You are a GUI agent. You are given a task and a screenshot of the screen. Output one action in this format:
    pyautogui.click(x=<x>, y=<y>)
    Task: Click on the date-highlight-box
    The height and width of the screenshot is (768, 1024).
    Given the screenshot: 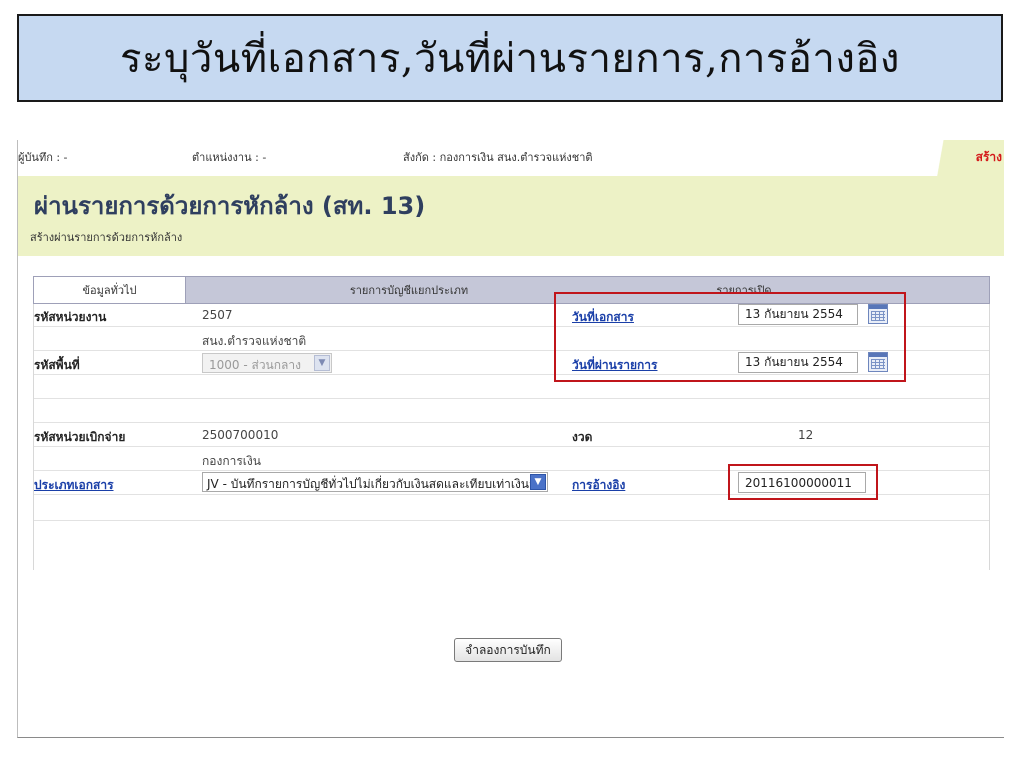 What is the action you would take?
    pyautogui.click(x=730, y=337)
    